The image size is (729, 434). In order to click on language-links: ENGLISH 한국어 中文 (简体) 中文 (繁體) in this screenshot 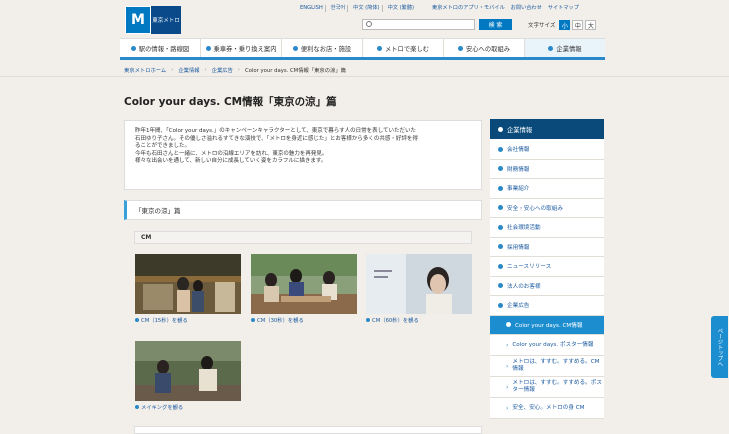, I will do `click(357, 8)`.